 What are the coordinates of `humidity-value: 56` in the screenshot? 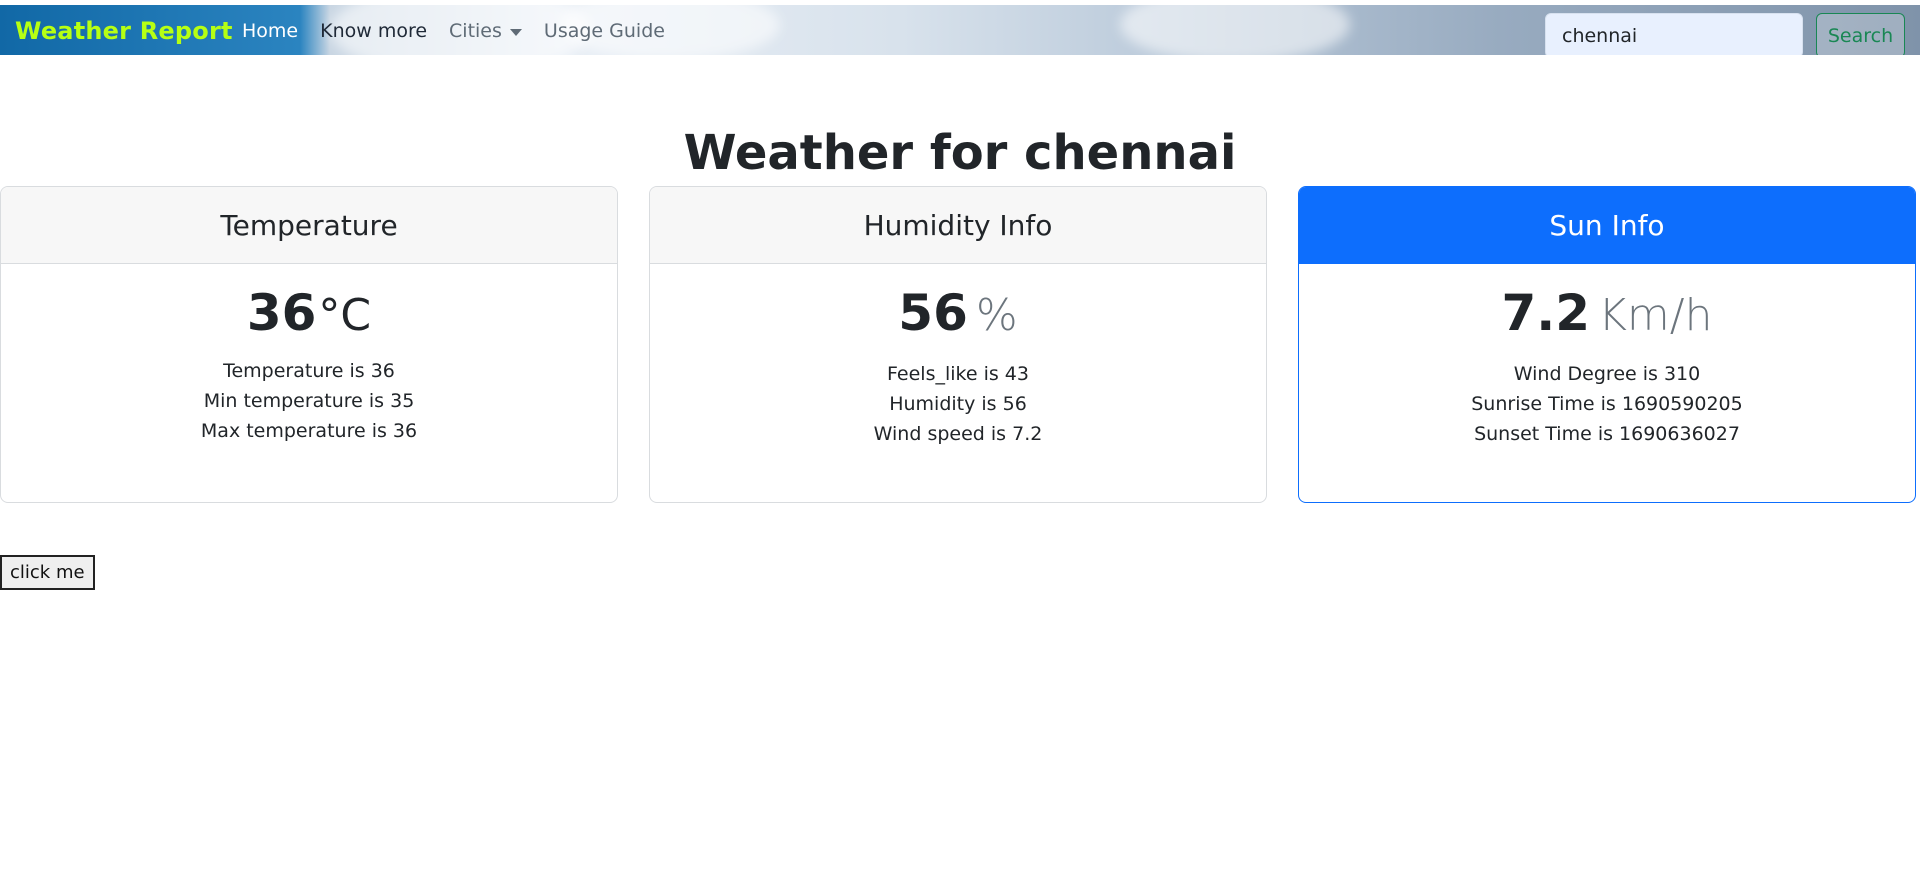 It's located at (933, 313).